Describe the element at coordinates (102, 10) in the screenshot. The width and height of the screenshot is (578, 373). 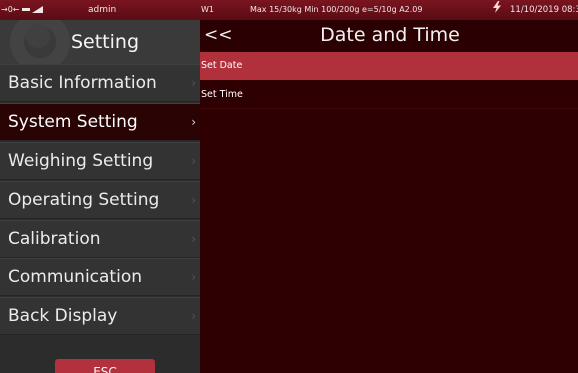
I see `user-label: admin` at that location.